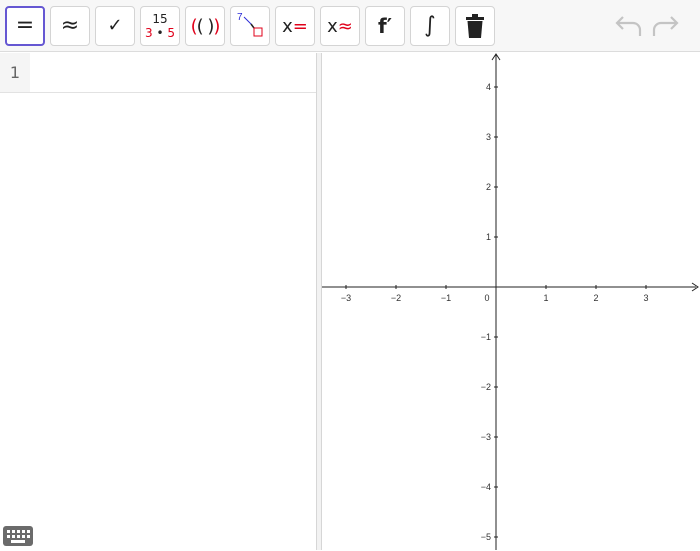 This screenshot has height=551, width=700. Describe the element at coordinates (173, 72) in the screenshot. I see `algebra-input` at that location.